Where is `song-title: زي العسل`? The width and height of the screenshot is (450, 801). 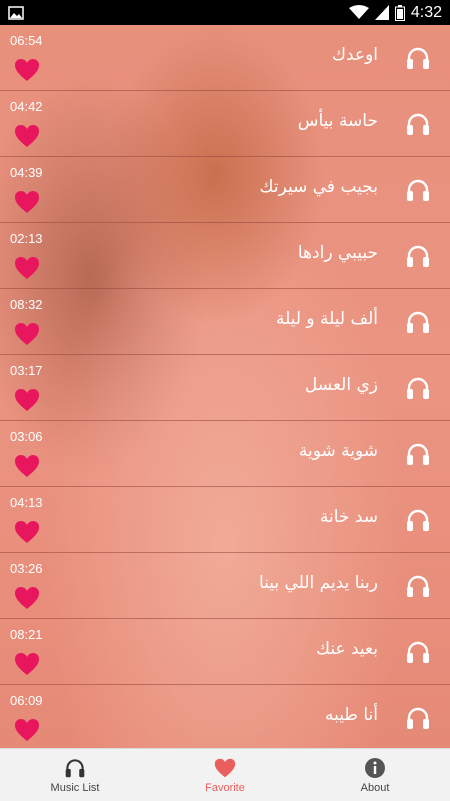
song-title: زي العسل is located at coordinates (341, 385).